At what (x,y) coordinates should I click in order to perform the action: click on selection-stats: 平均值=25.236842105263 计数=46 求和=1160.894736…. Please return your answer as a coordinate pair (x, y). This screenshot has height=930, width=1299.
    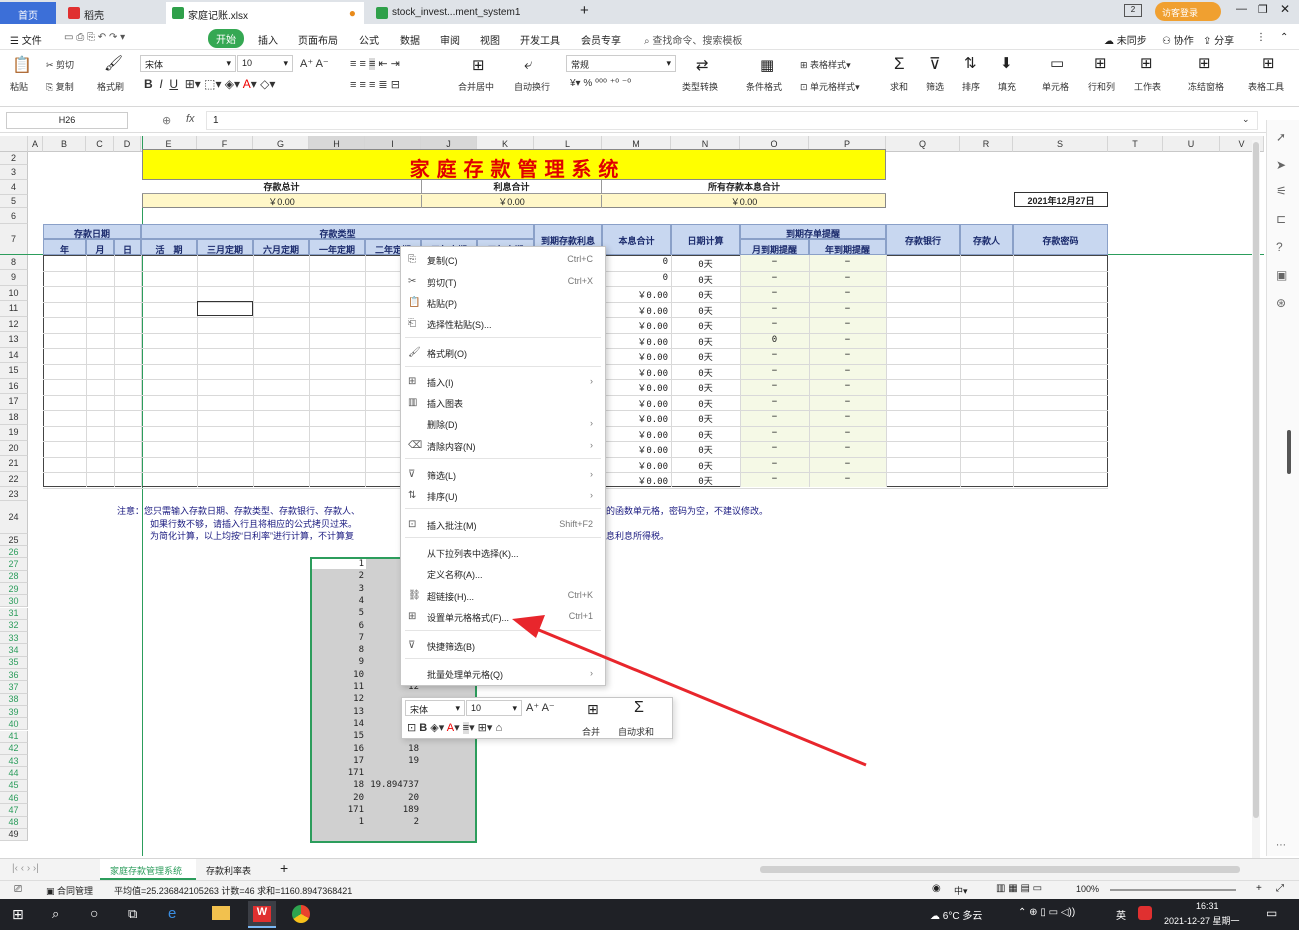
    Looking at the image, I should click on (233, 890).